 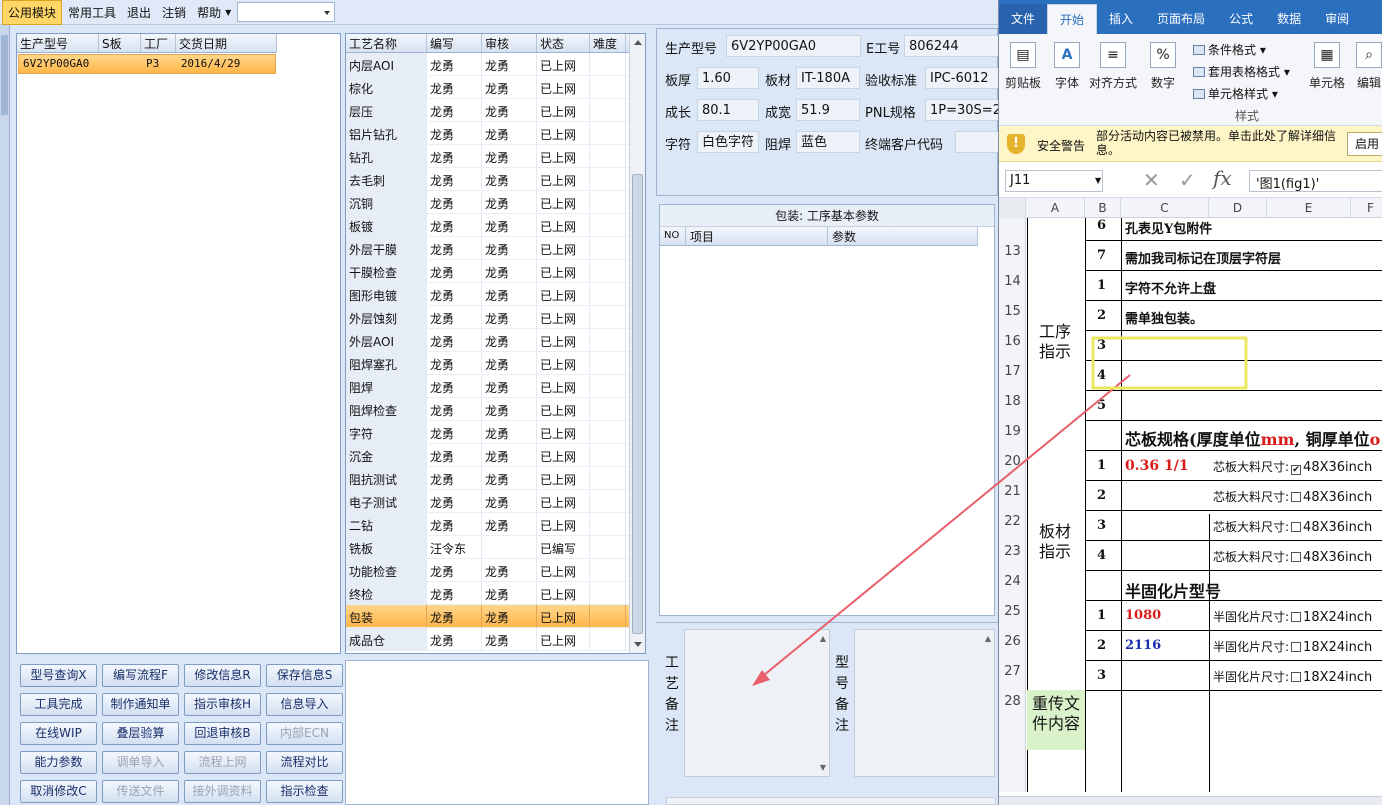 I want to click on annotation-arrow-line, so click(x=944, y=527).